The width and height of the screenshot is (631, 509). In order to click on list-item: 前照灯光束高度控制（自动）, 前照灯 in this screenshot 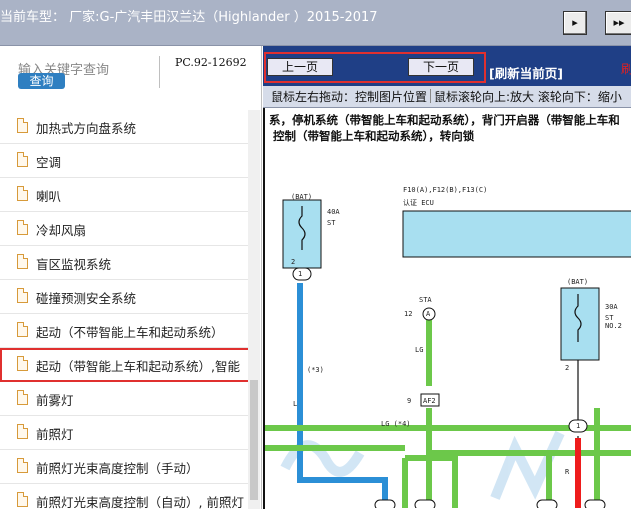, I will do `click(125, 496)`.